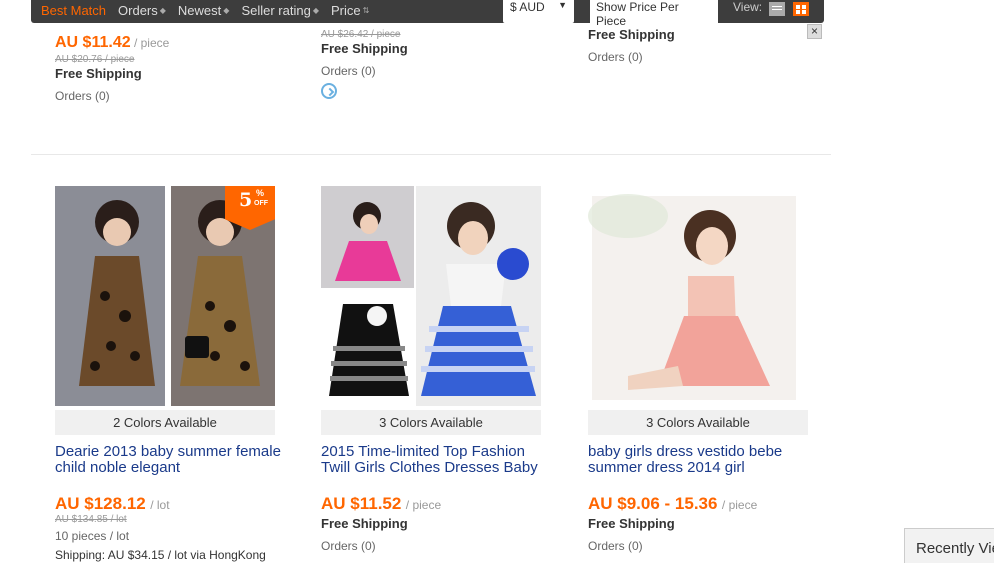  I want to click on shipping: Shipping: AU $34.15 / lot via HongKong, so click(160, 555).